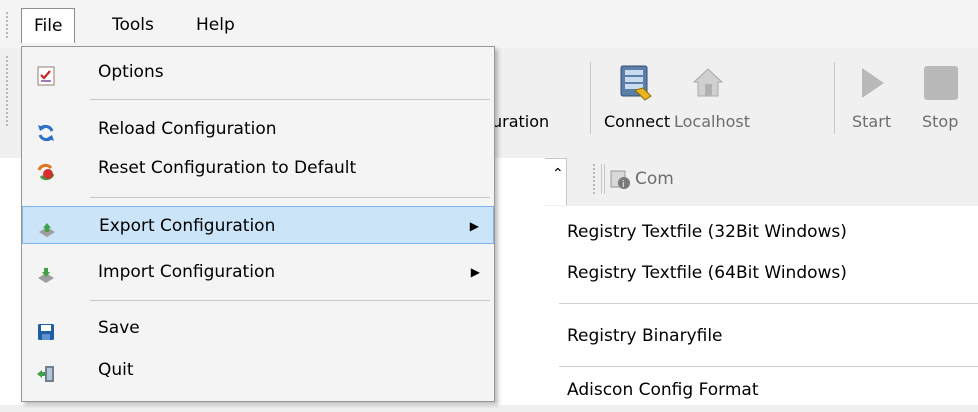 This screenshot has width=978, height=412. What do you see at coordinates (941, 83) in the screenshot?
I see `stop-icon` at bounding box center [941, 83].